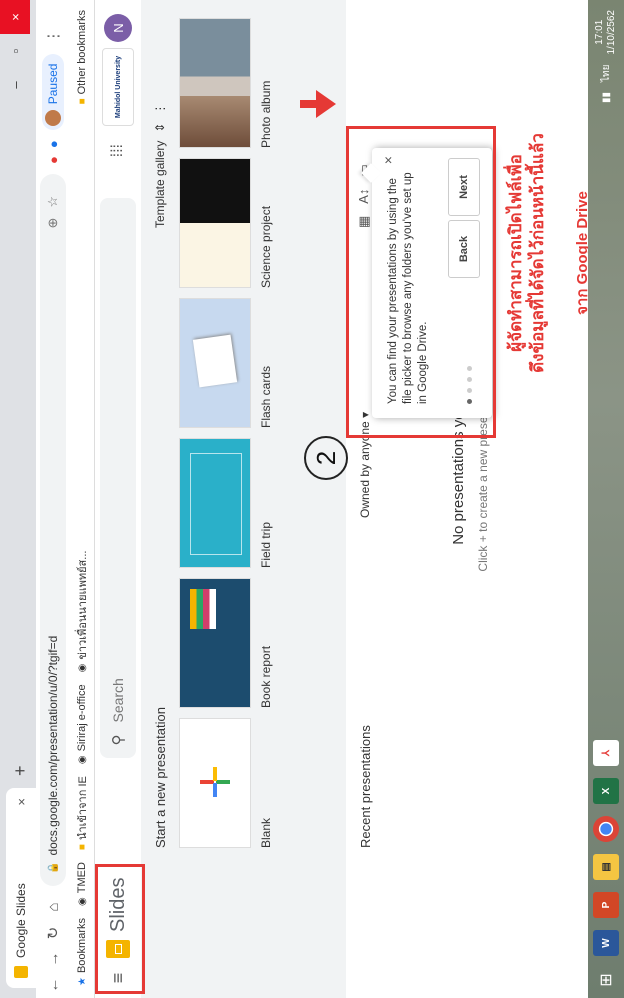 Image resolution: width=624 pixels, height=998 pixels. I want to click on template-book-report: Book report, so click(226, 643).